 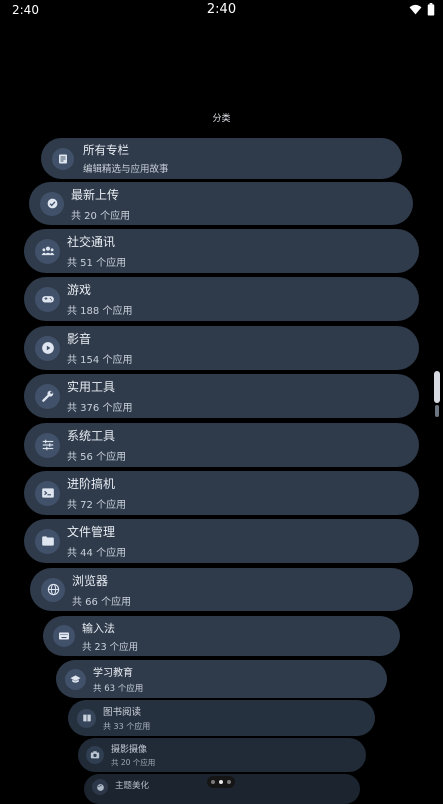 I want to click on folder-icon, so click(x=47, y=541).